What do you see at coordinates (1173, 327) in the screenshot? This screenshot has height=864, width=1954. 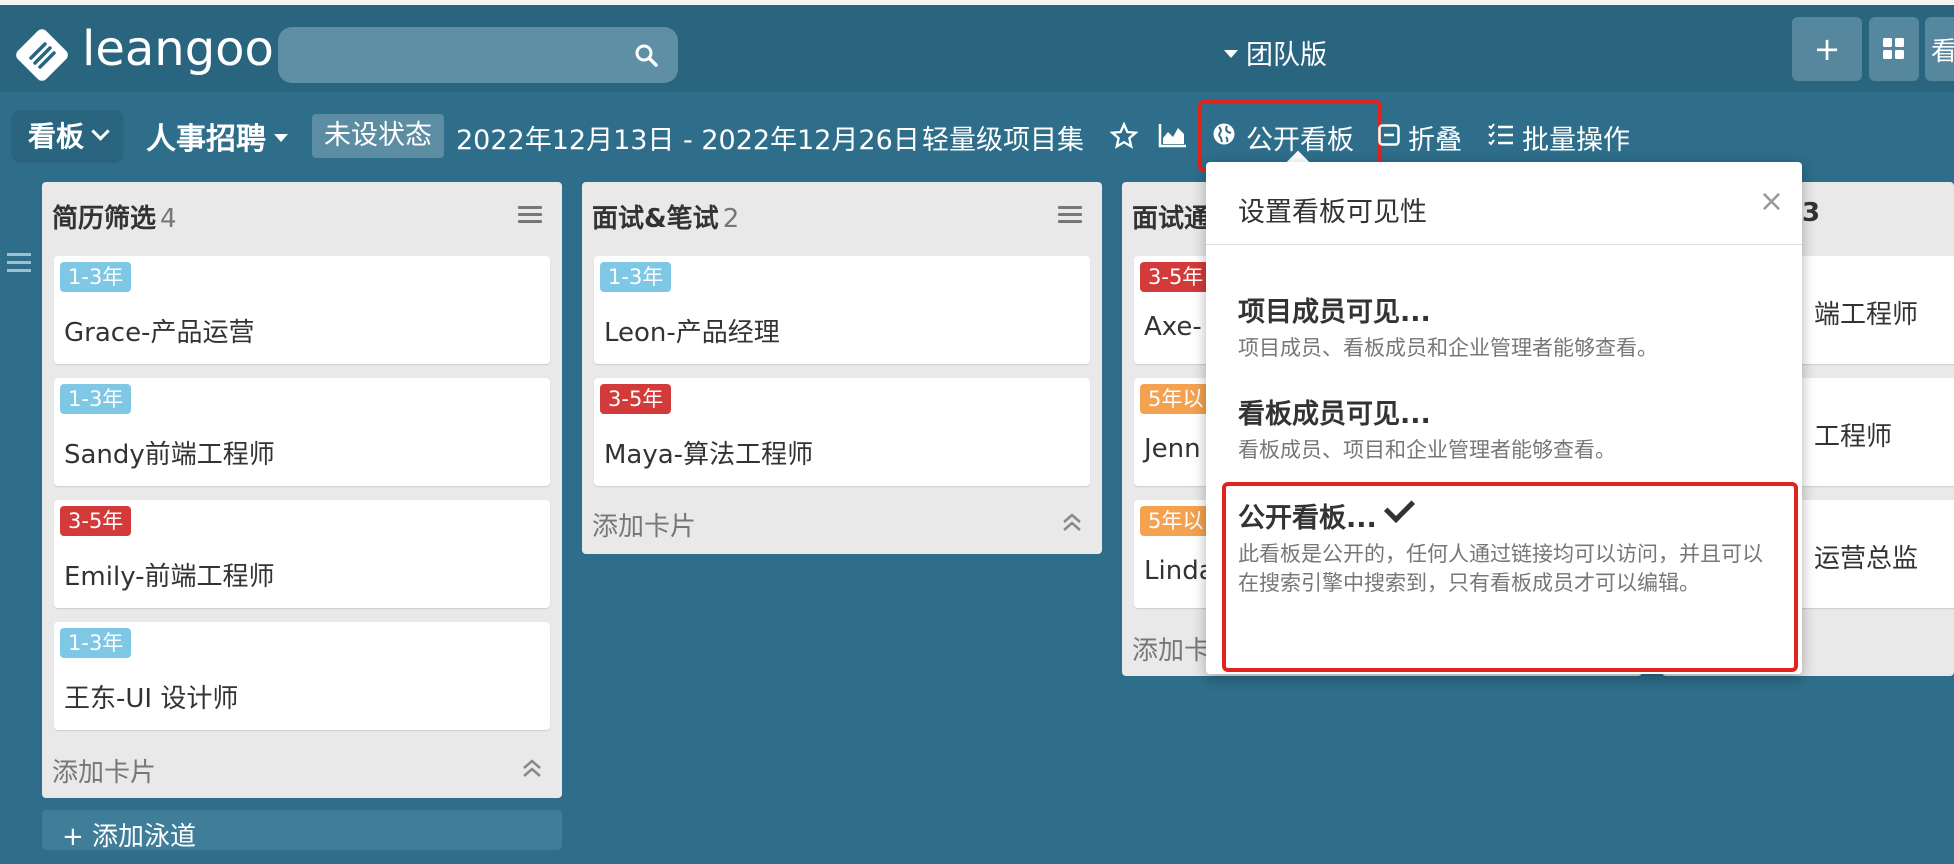 I see `card-title: Axe-` at bounding box center [1173, 327].